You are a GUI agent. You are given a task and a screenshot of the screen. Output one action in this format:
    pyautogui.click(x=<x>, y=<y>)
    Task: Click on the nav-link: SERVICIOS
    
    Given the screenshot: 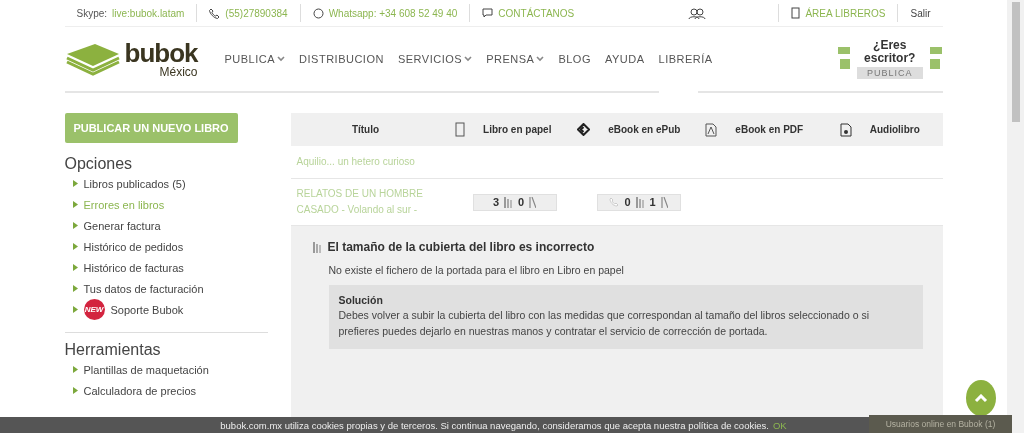 What is the action you would take?
    pyautogui.click(x=435, y=59)
    